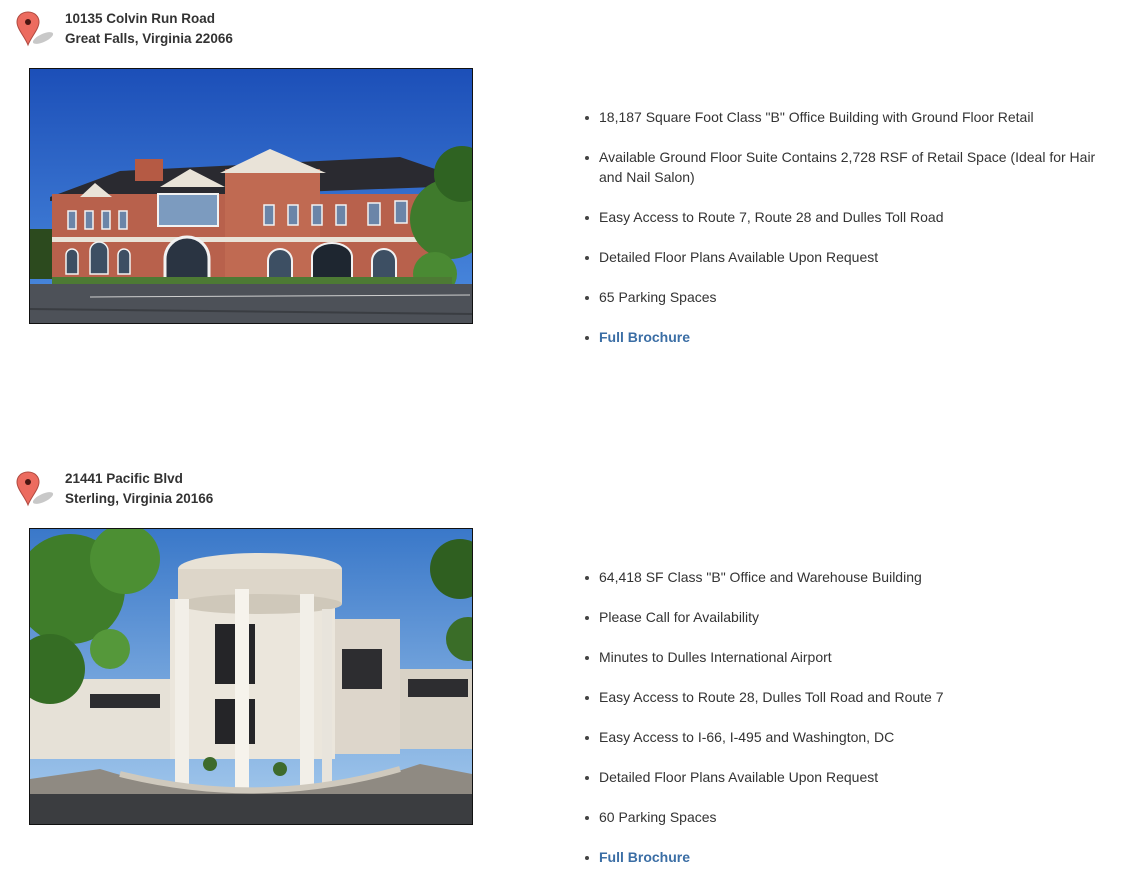 This screenshot has height=887, width=1124. Describe the element at coordinates (847, 297) in the screenshot. I see `feature-item: 65 Parking Spaces` at that location.